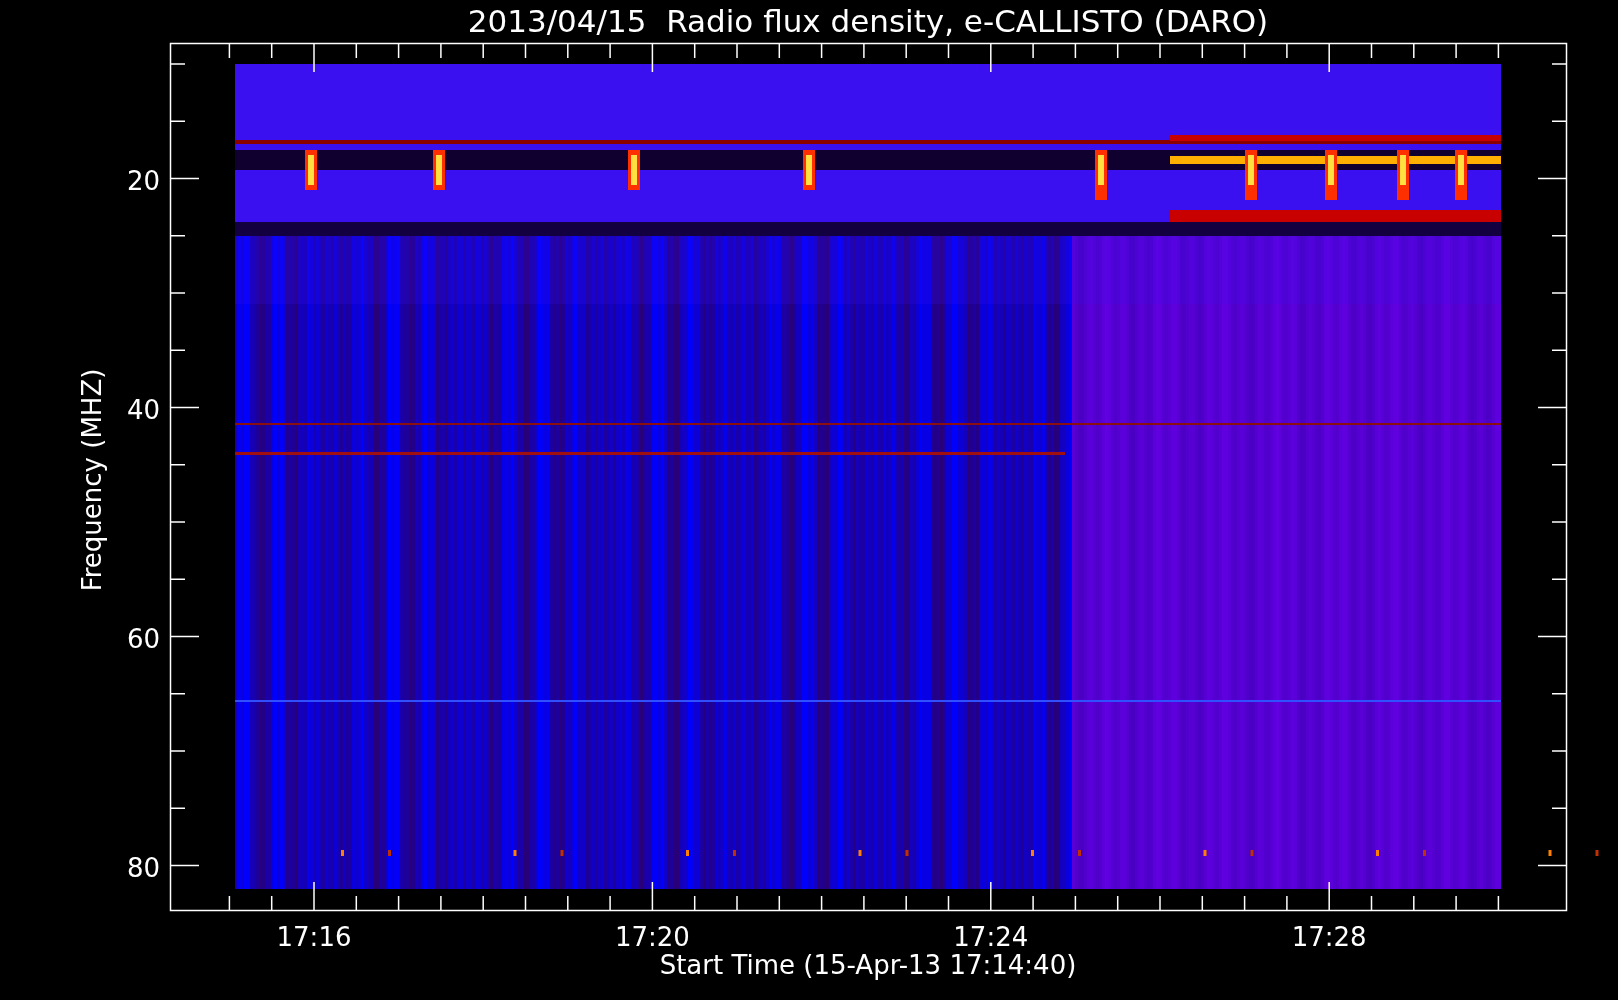 Image resolution: width=1618 pixels, height=1000 pixels. What do you see at coordinates (868, 965) in the screenshot?
I see `x-axis-label: Start Time (15-Apr-13 17:14:40)` at bounding box center [868, 965].